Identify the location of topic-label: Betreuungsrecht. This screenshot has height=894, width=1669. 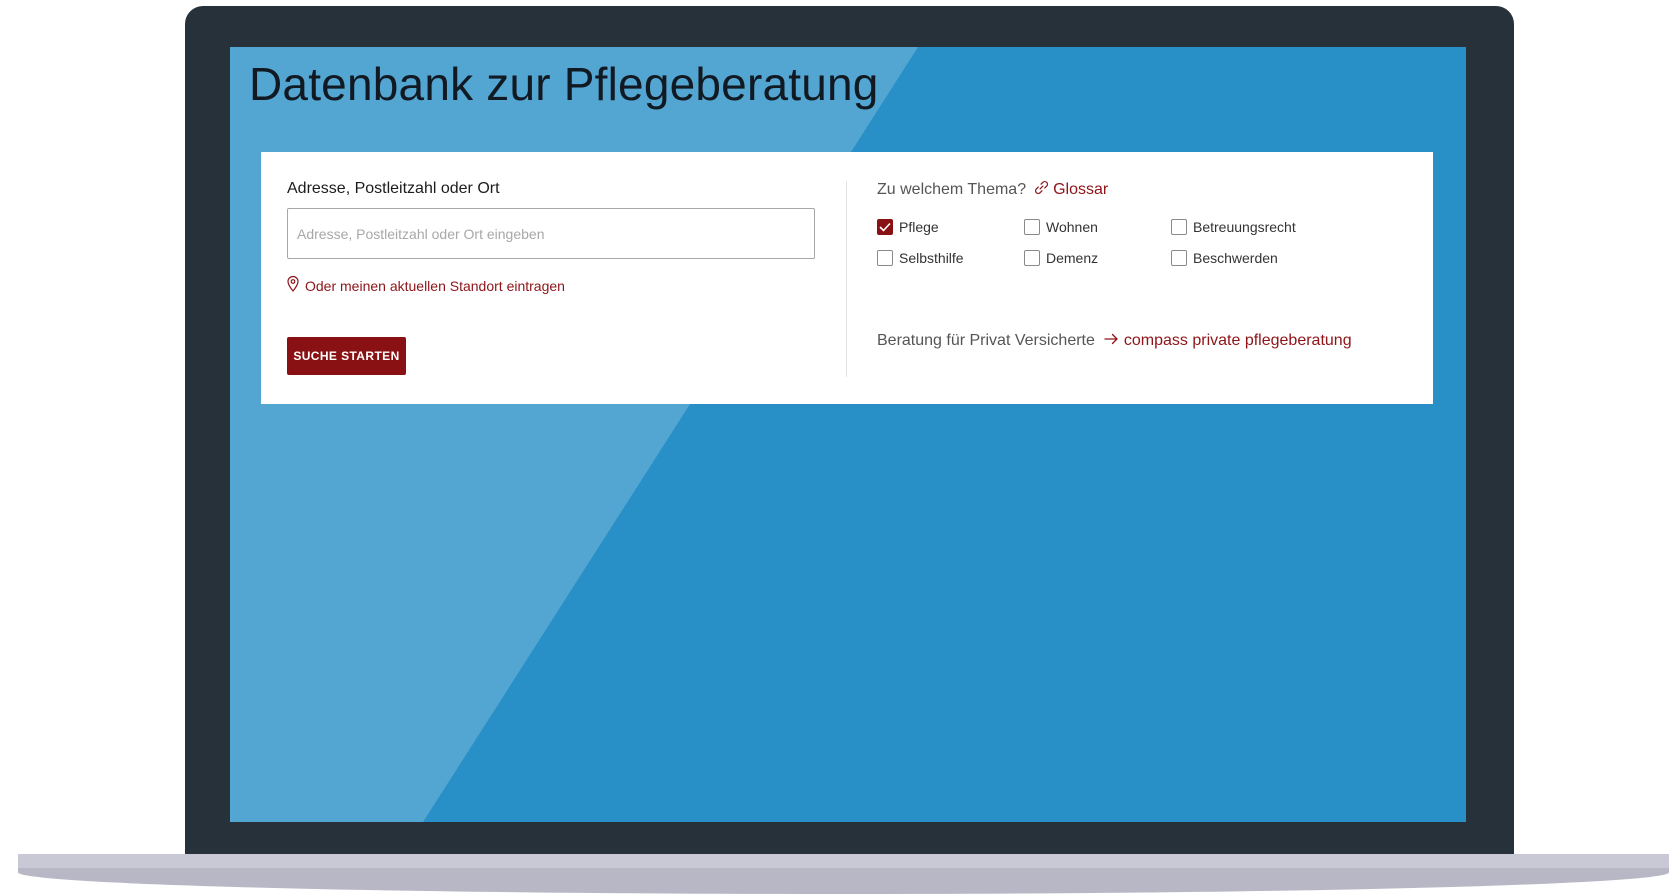
(1244, 227).